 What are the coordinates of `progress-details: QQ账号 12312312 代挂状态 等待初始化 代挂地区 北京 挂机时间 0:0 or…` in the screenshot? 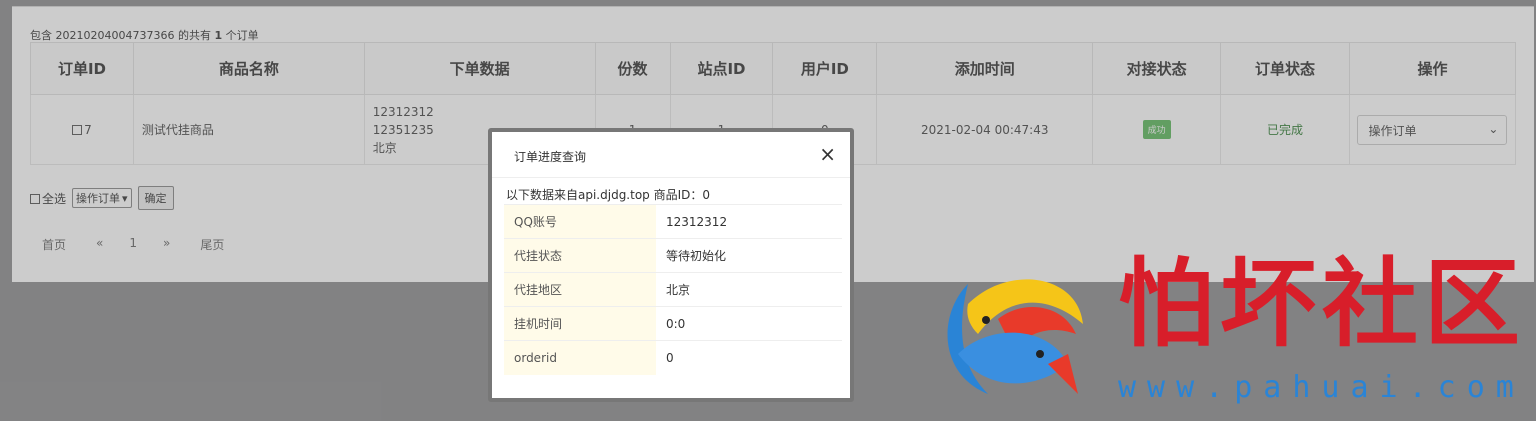 It's located at (673, 289).